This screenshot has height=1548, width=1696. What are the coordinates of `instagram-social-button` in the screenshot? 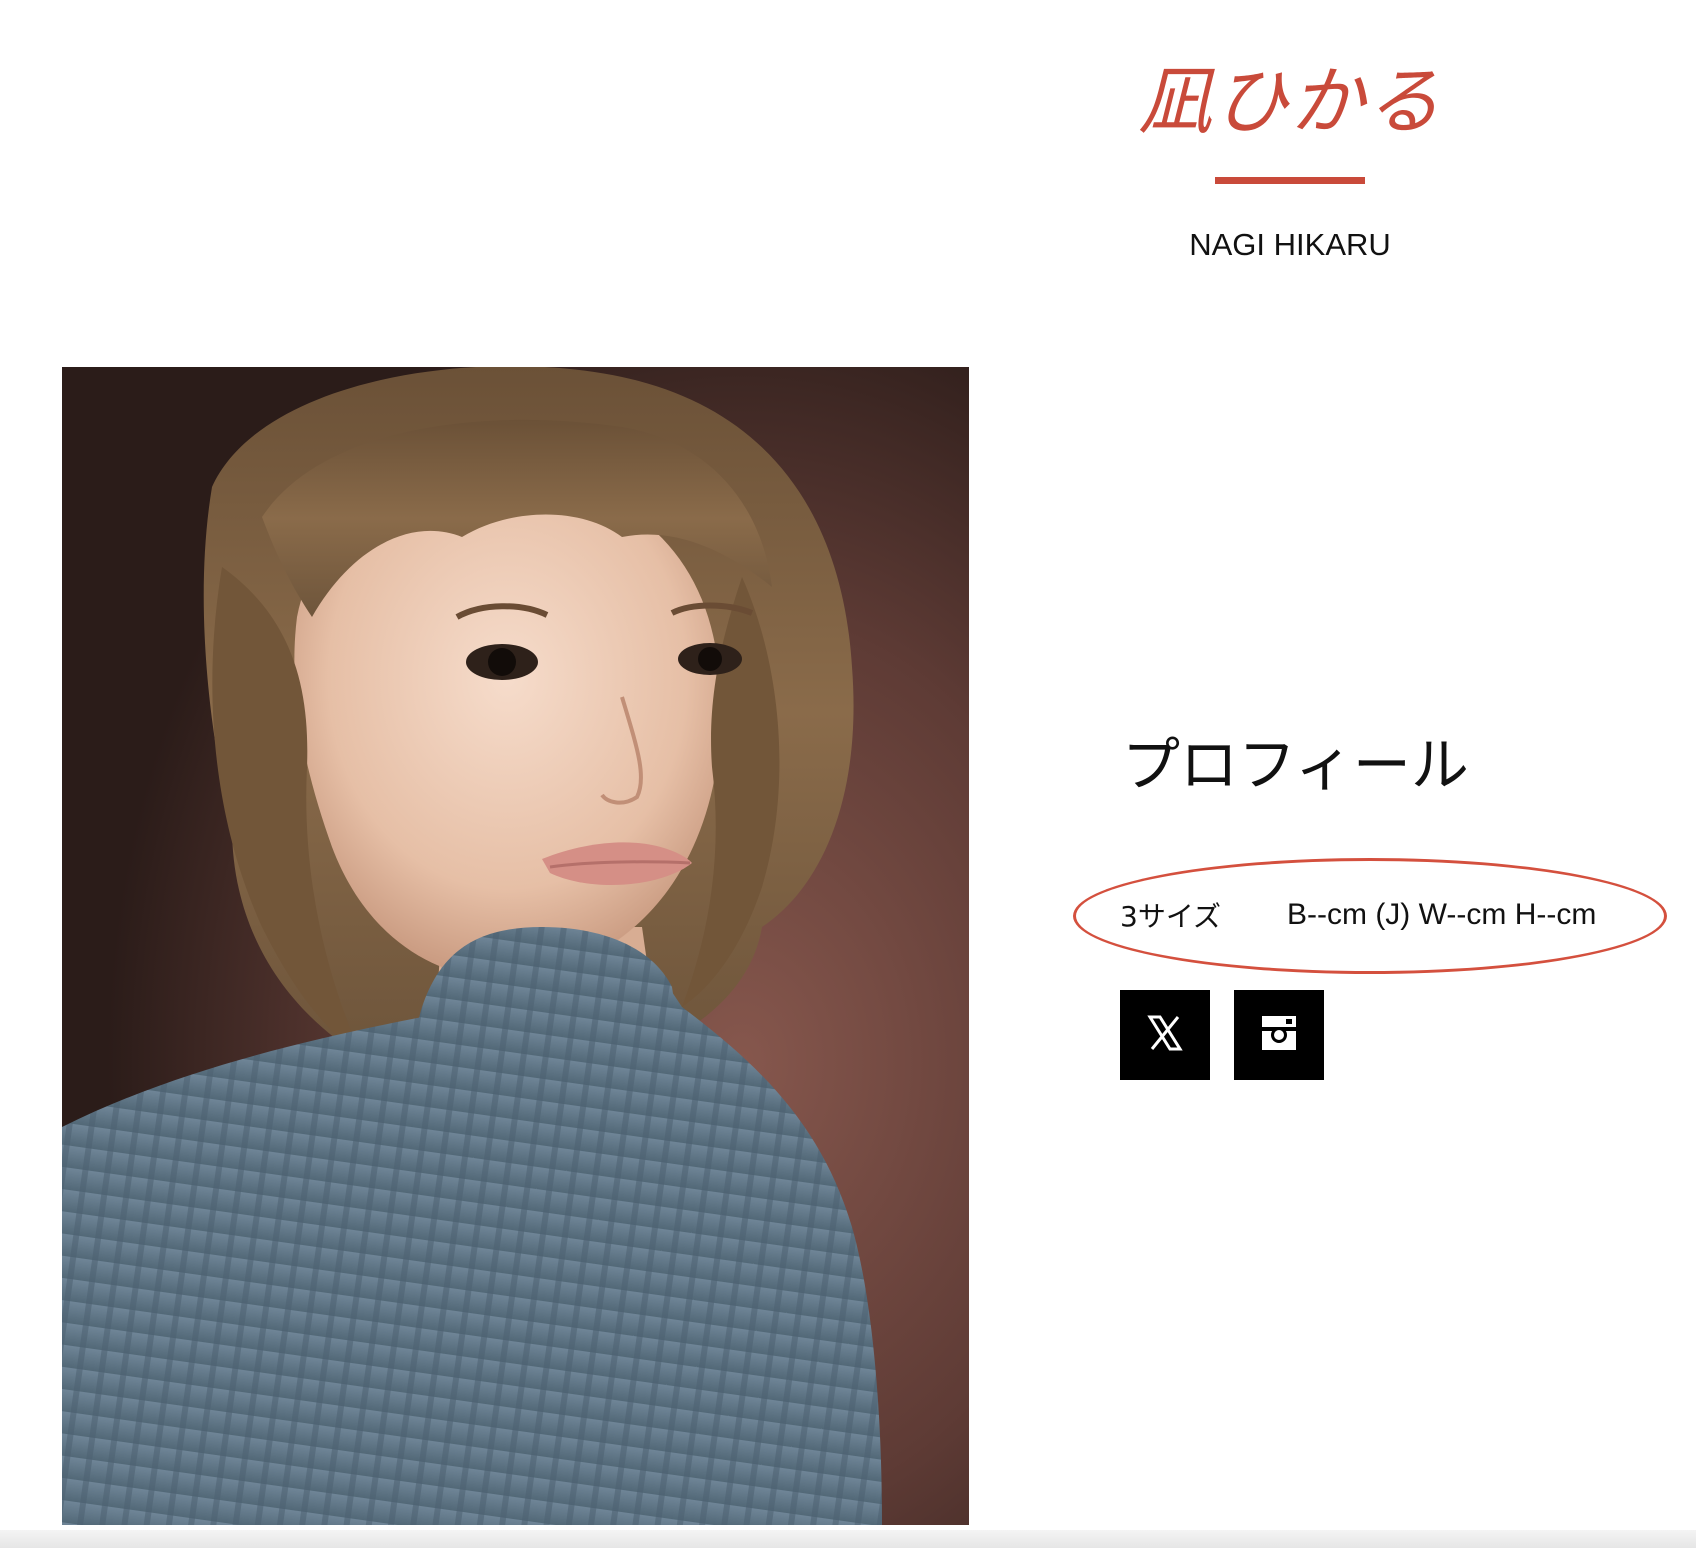 It's located at (1279, 1035).